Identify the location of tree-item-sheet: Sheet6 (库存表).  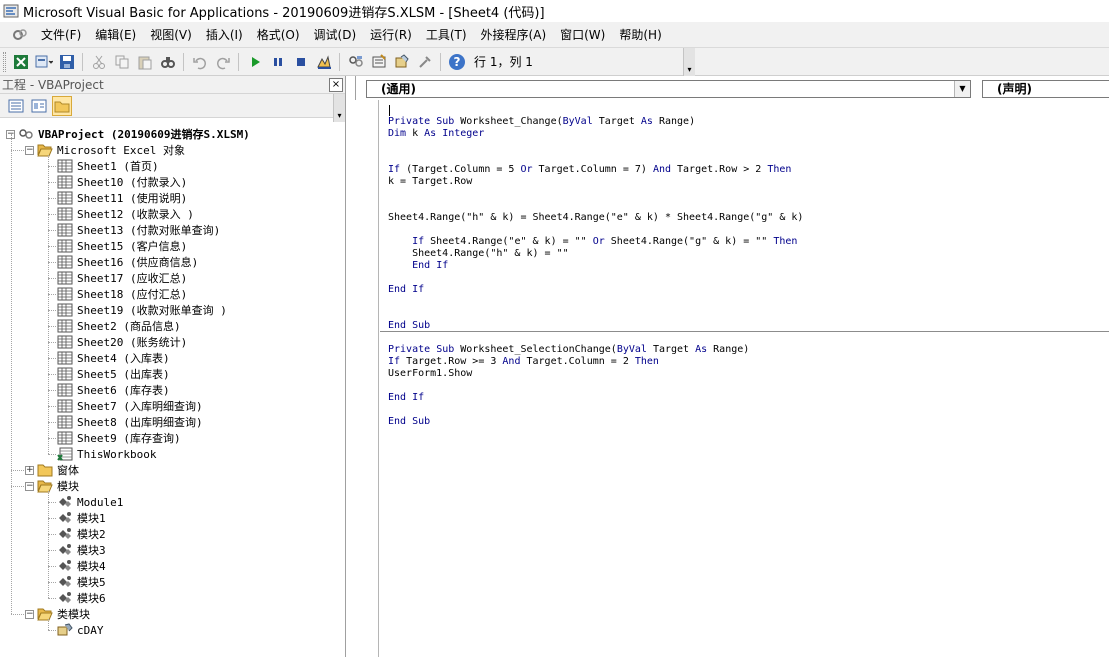
(113, 390).